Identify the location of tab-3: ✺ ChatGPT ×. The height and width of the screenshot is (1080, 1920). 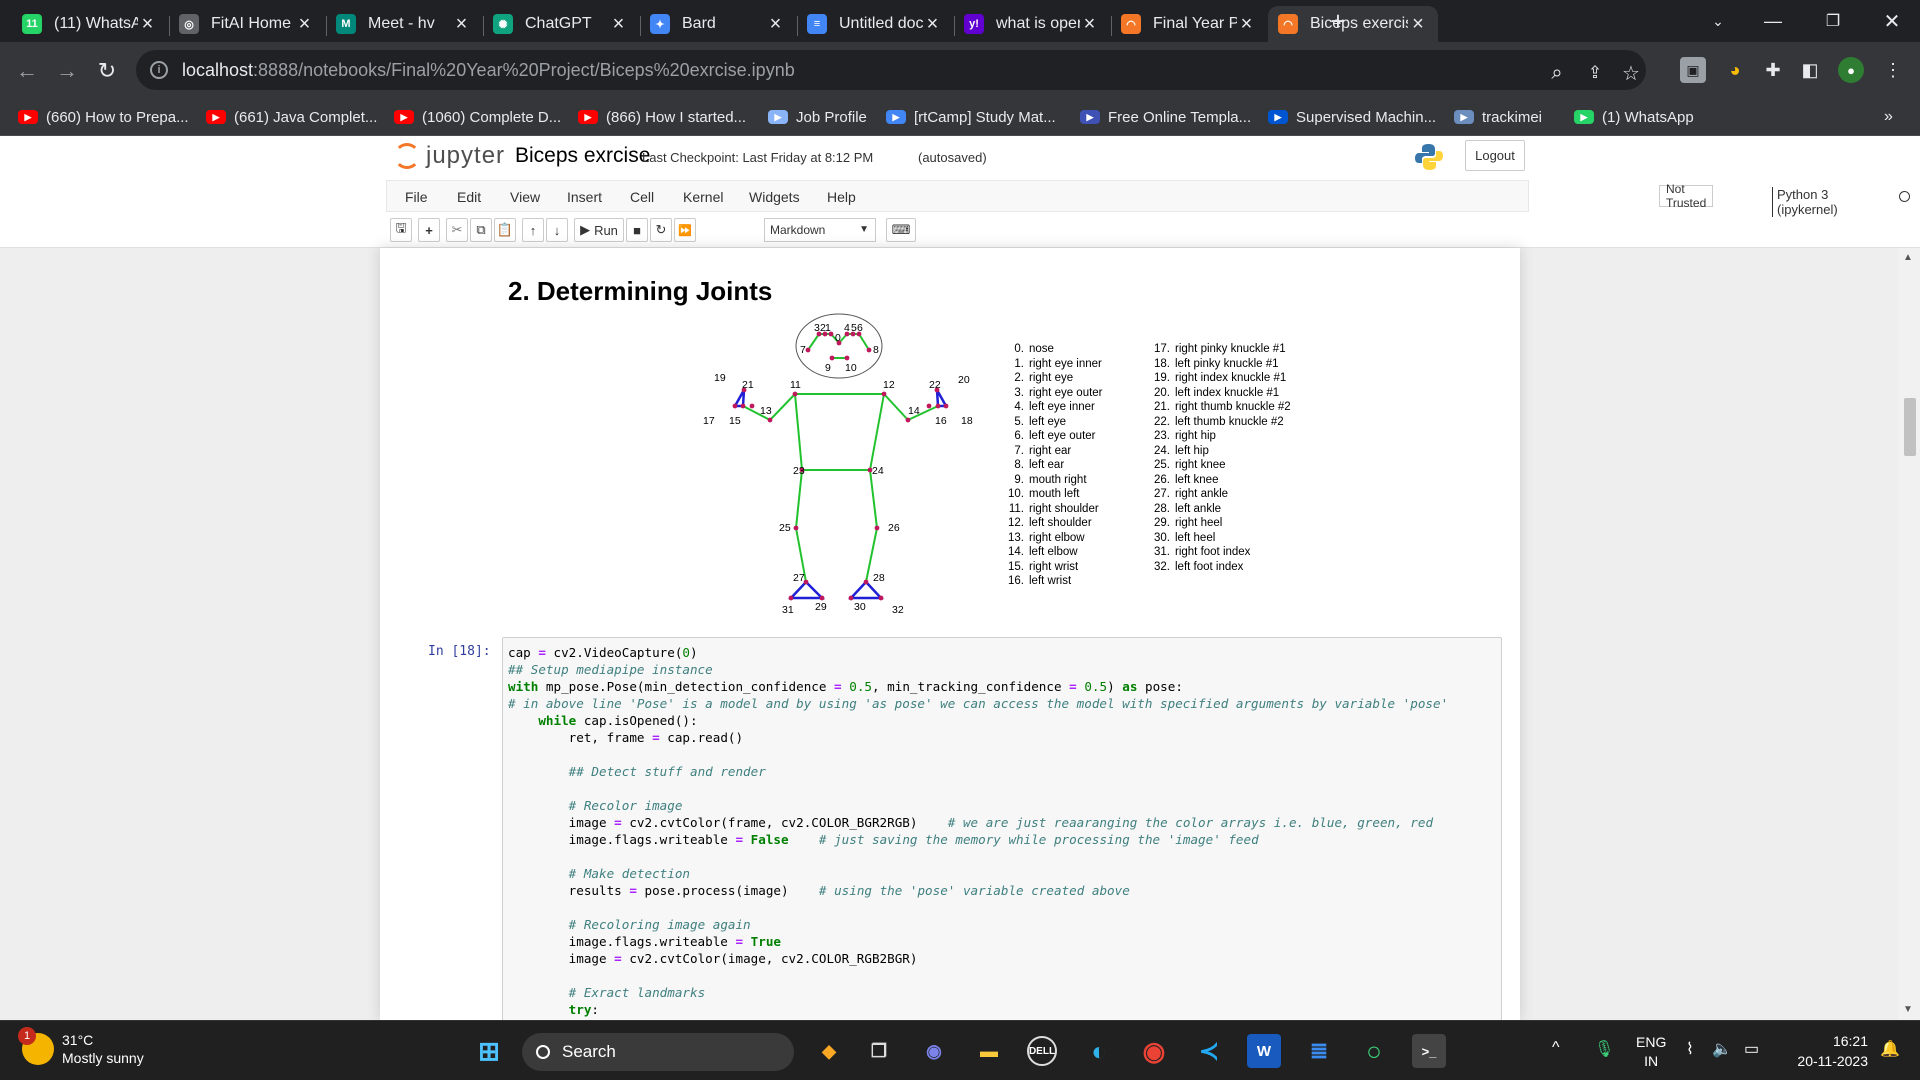
(561, 24).